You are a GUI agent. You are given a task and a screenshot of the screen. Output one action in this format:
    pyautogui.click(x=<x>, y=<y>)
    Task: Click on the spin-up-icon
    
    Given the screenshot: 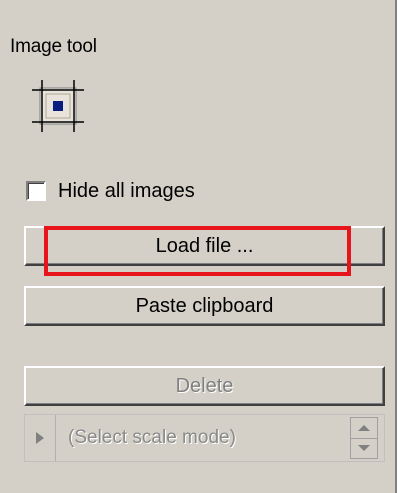 What is the action you would take?
    pyautogui.click(x=364, y=428)
    